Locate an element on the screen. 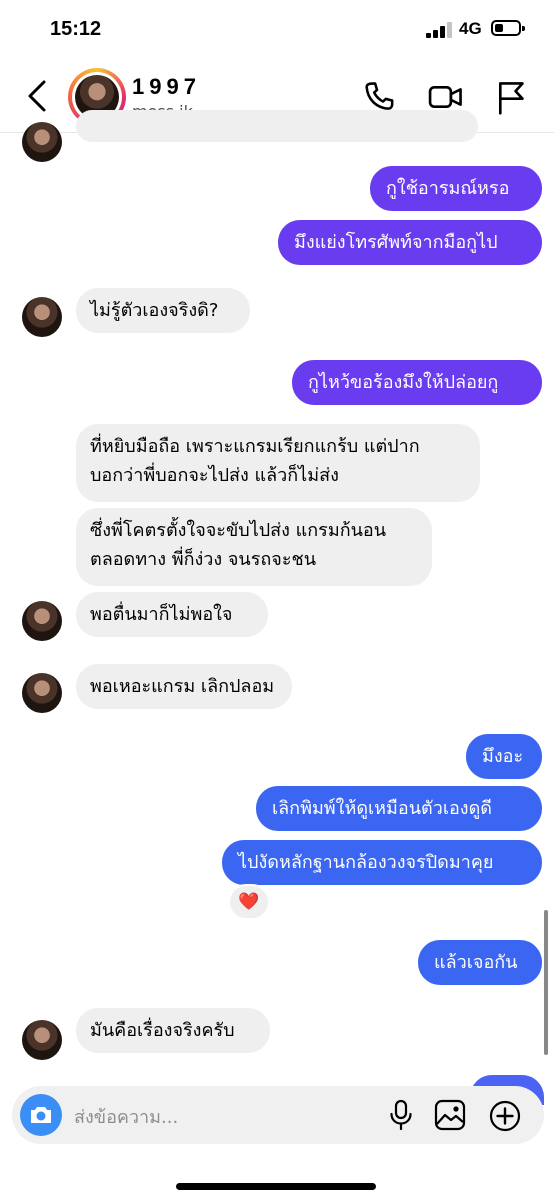  home-indicator is located at coordinates (276, 1186).